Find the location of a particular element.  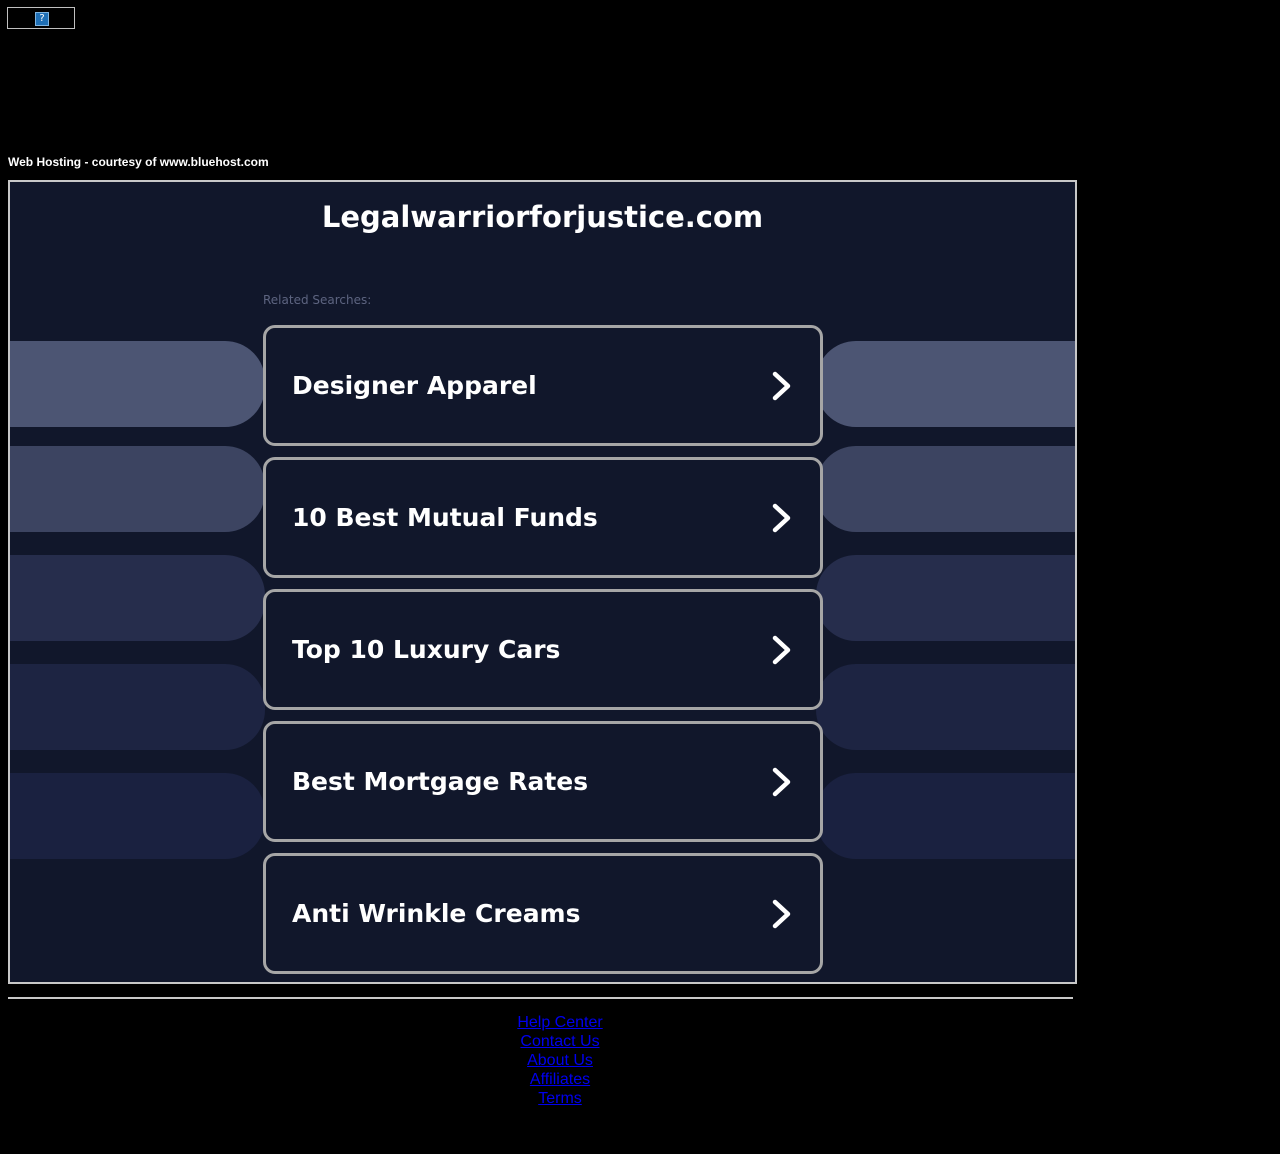

search-link-label: 10 Best Mutual Funds is located at coordinates (445, 517).